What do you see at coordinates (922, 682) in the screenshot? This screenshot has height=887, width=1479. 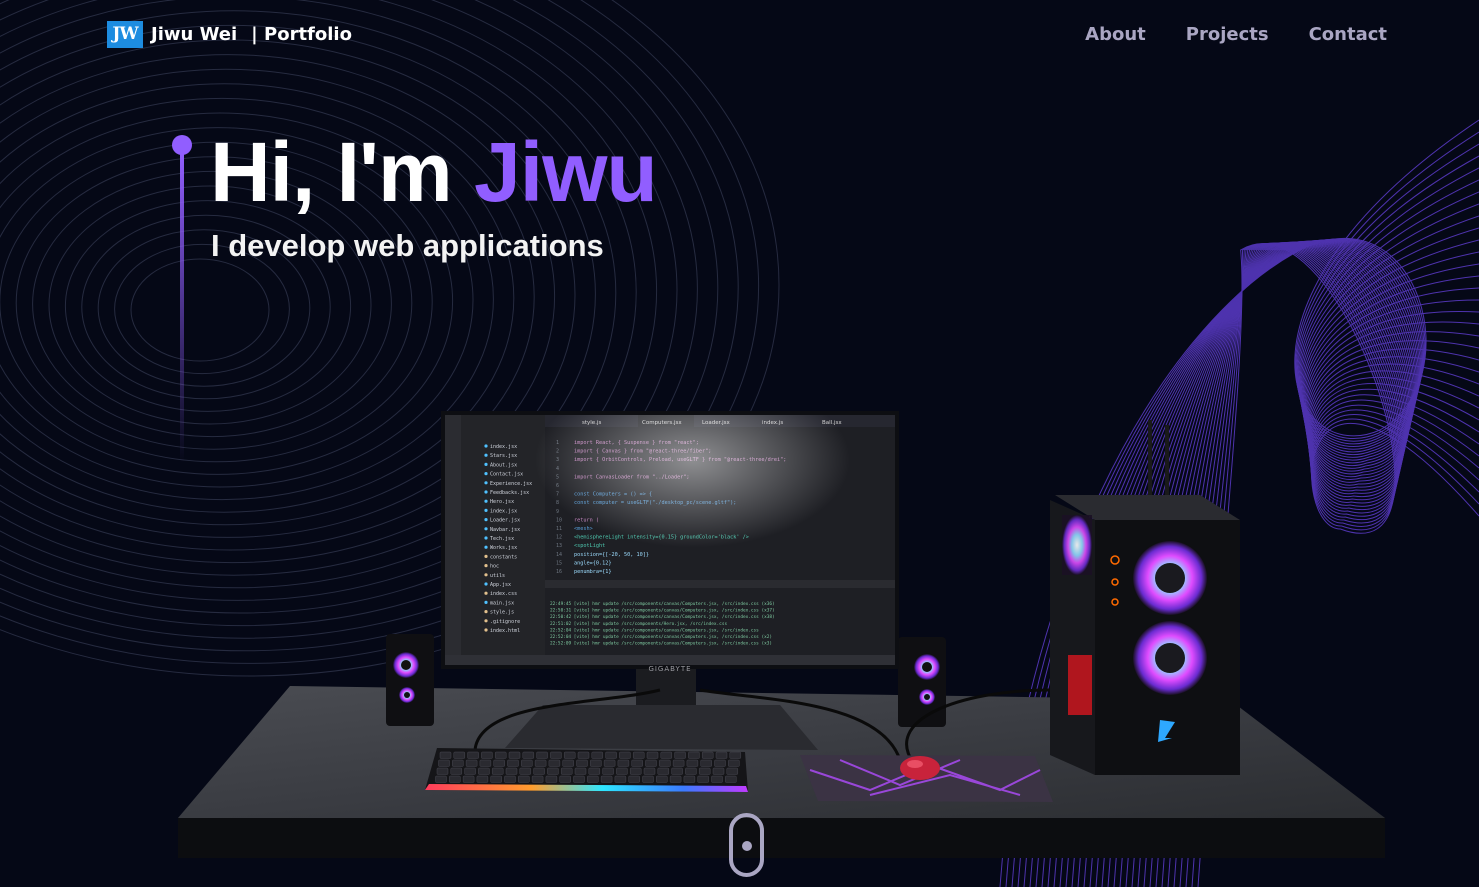 I see `right-speaker` at bounding box center [922, 682].